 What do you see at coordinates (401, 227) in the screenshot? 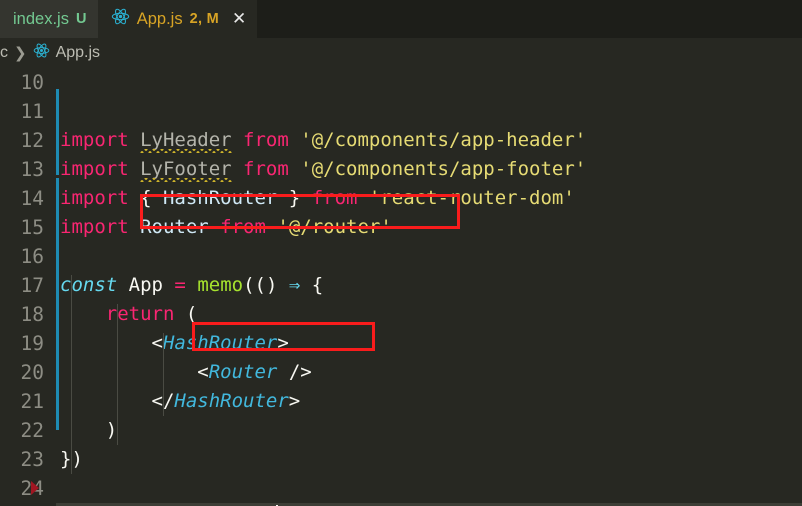
I see `code-line: 15 import Router from '@/router'` at bounding box center [401, 227].